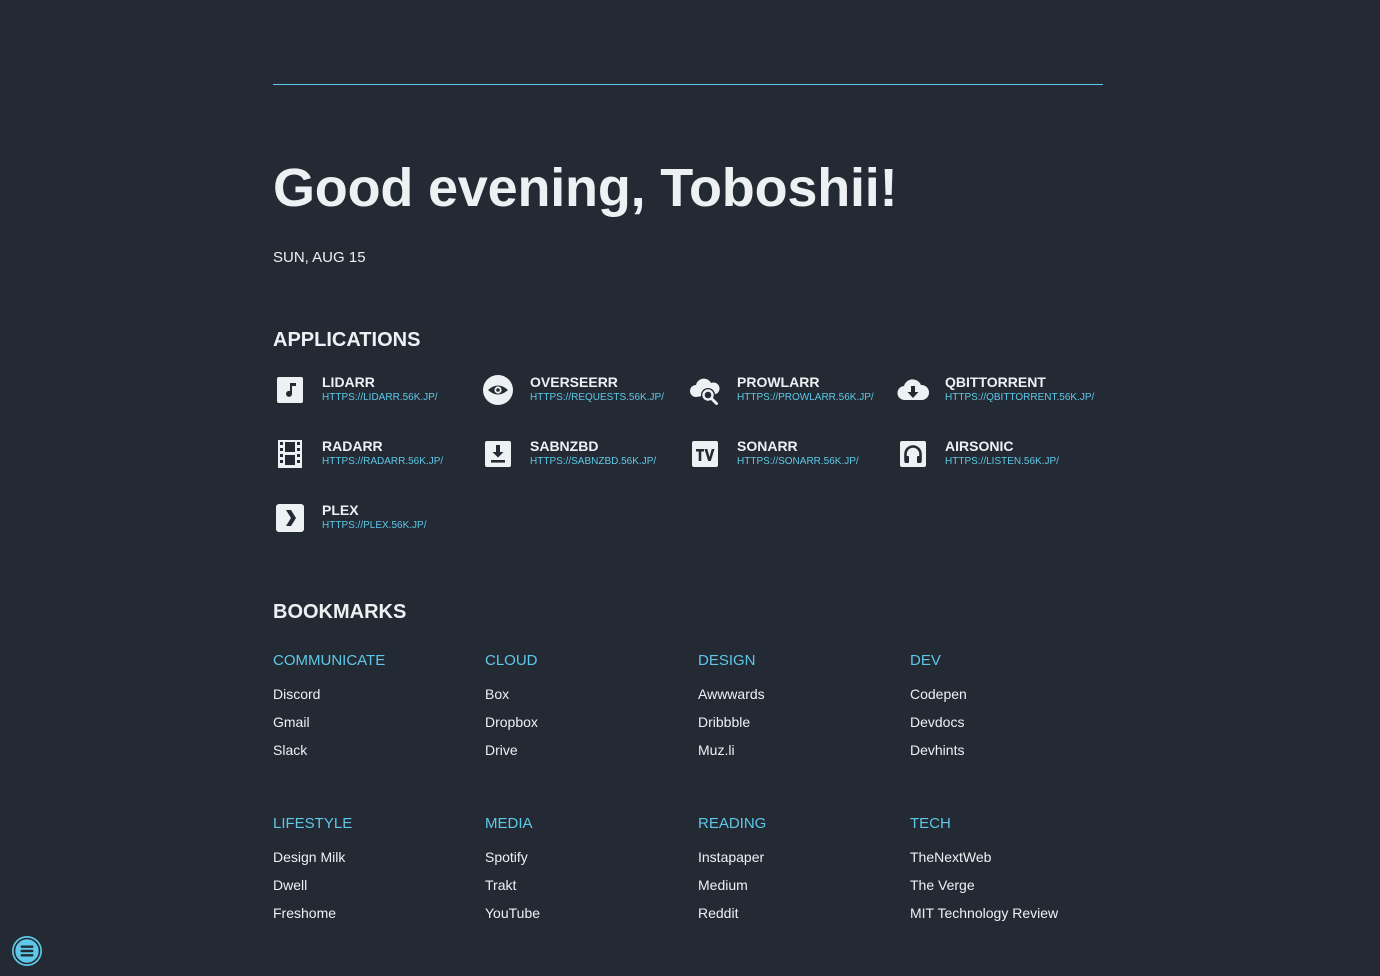  Describe the element at coordinates (913, 454) in the screenshot. I see `headphones-icon` at that location.